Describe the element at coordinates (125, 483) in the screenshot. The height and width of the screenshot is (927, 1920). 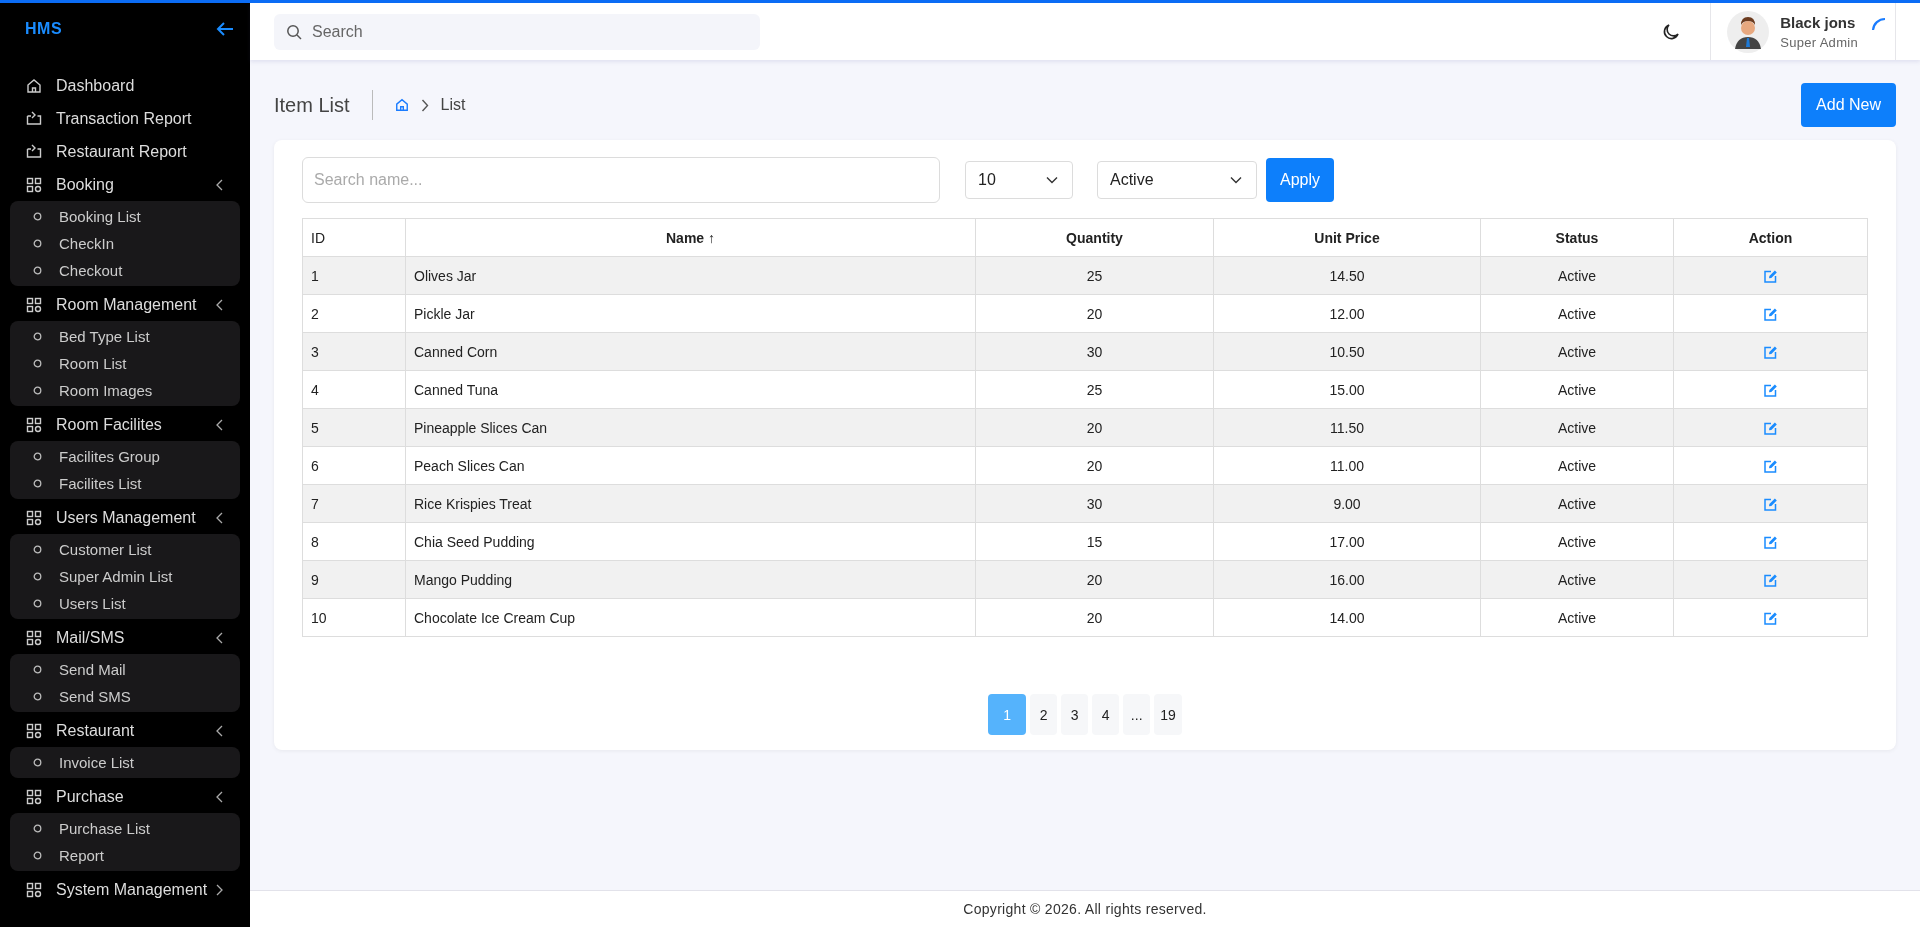
I see `submenu-item: Facilites List` at that location.